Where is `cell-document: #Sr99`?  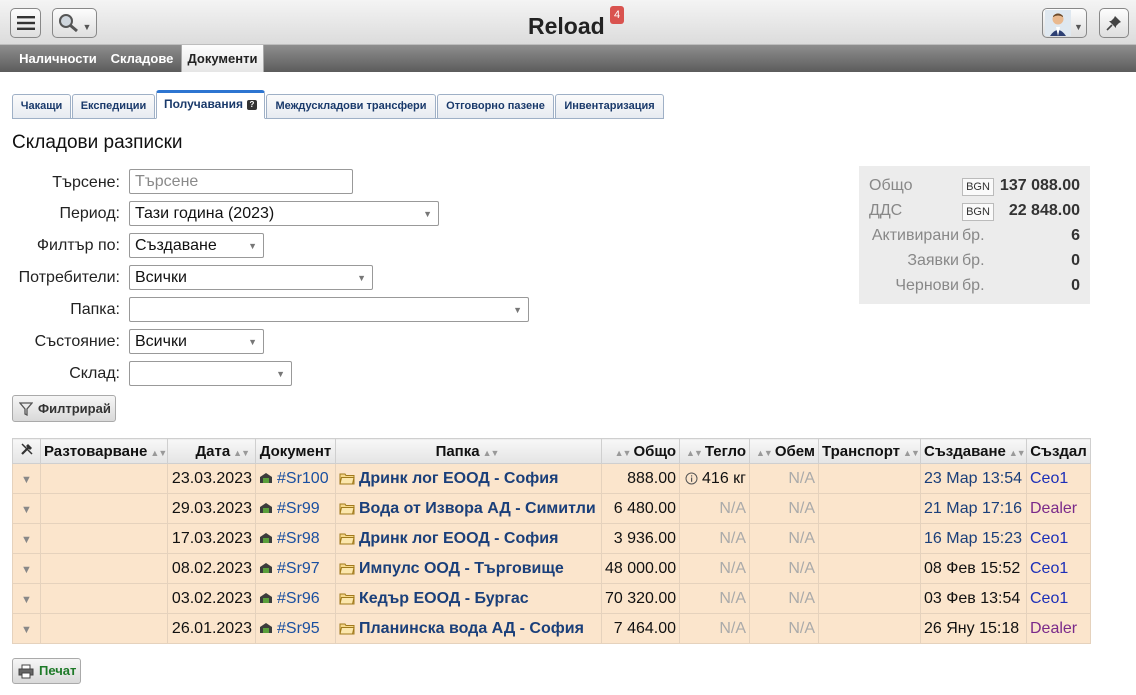
cell-document: #Sr99 is located at coordinates (295, 508).